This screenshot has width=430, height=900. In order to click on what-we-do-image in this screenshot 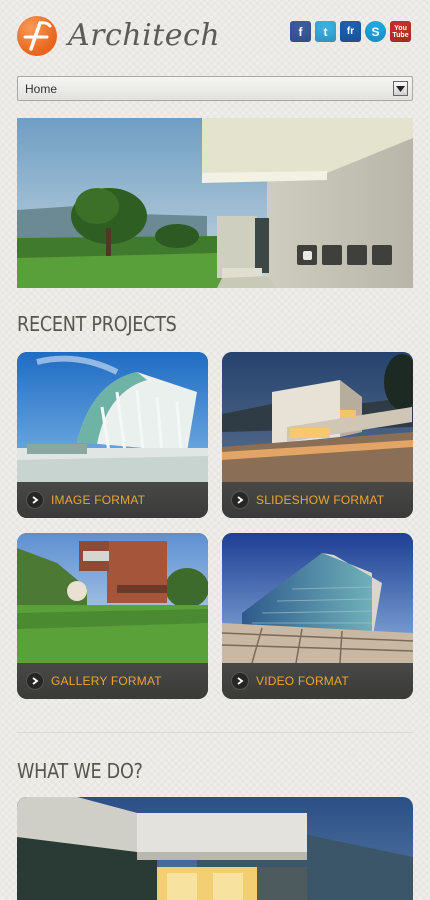, I will do `click(215, 848)`.